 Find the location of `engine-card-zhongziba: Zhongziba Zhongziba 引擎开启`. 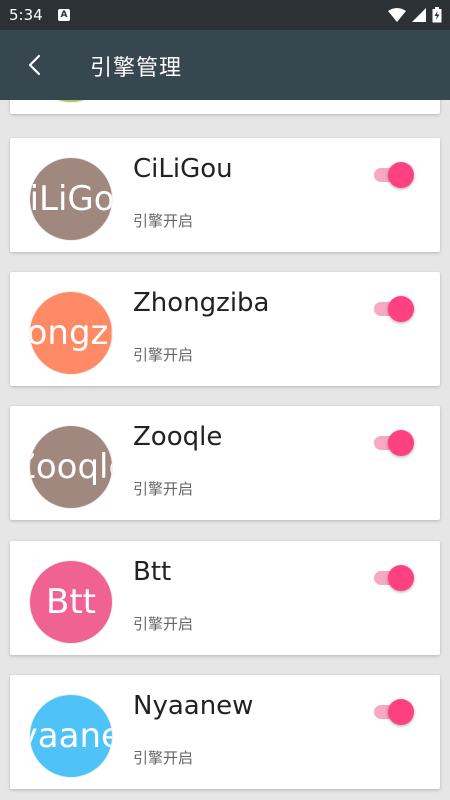

engine-card-zhongziba: Zhongziba Zhongziba 引擎开启 is located at coordinates (225, 329).